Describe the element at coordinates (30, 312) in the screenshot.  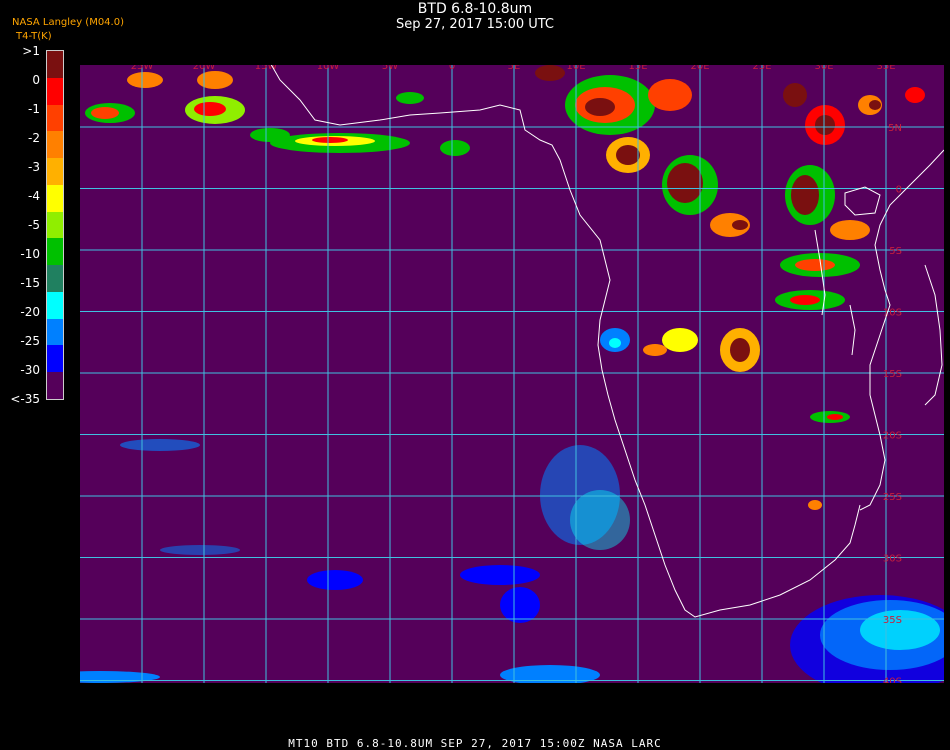
I see `colorbar-label: -20` at that location.